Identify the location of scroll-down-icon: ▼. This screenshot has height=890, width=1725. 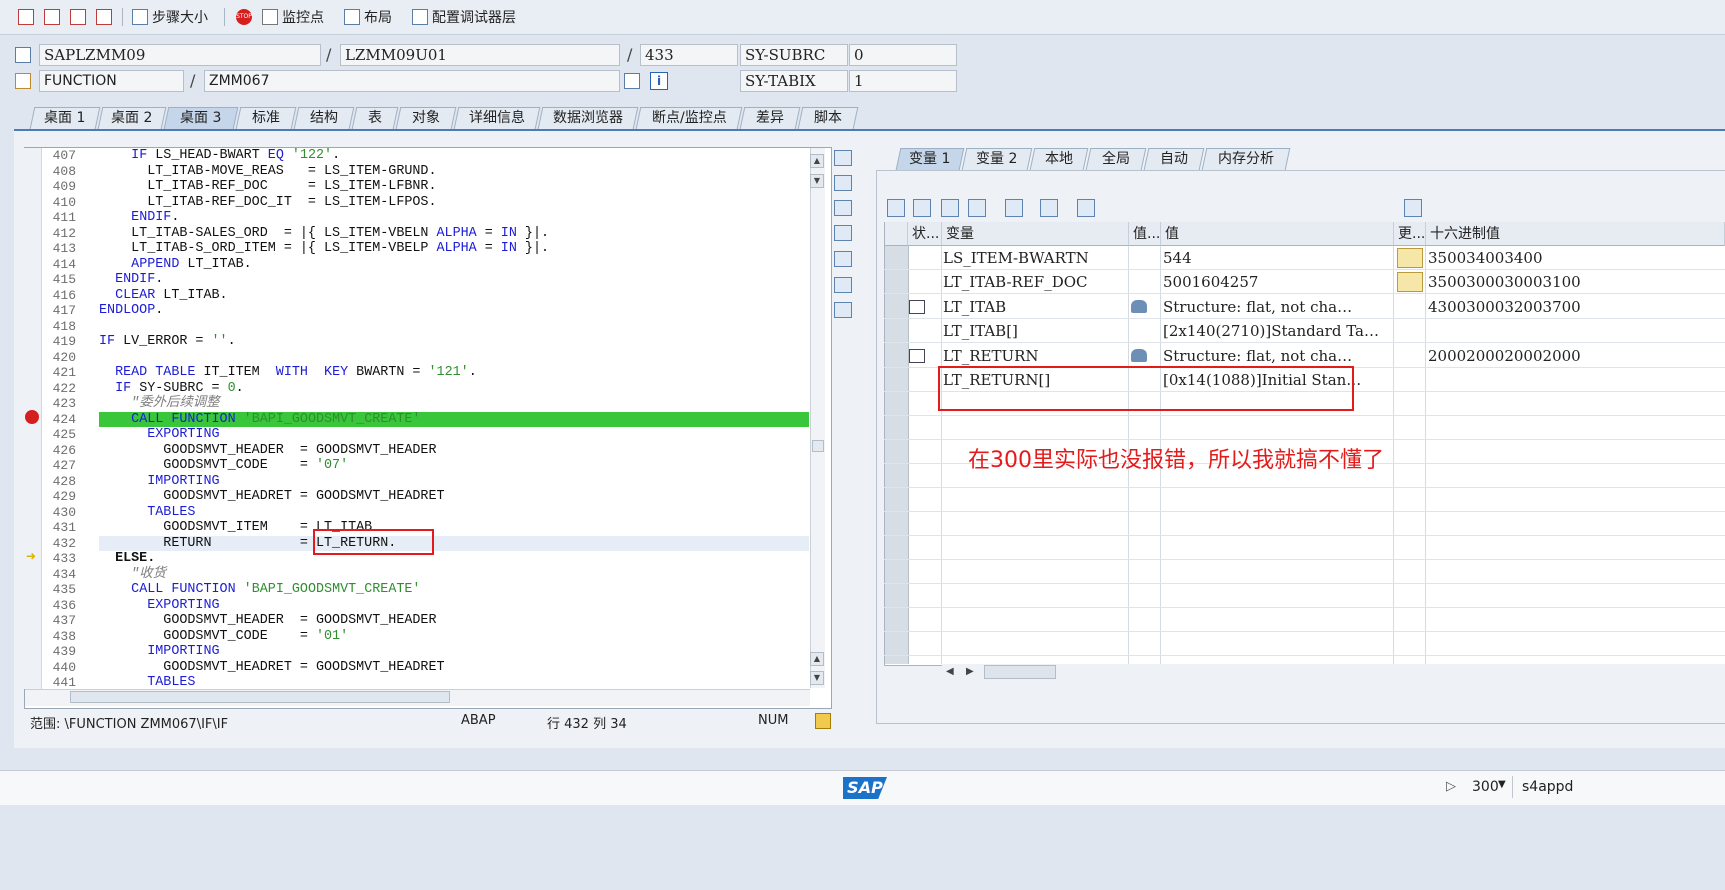
(817, 181).